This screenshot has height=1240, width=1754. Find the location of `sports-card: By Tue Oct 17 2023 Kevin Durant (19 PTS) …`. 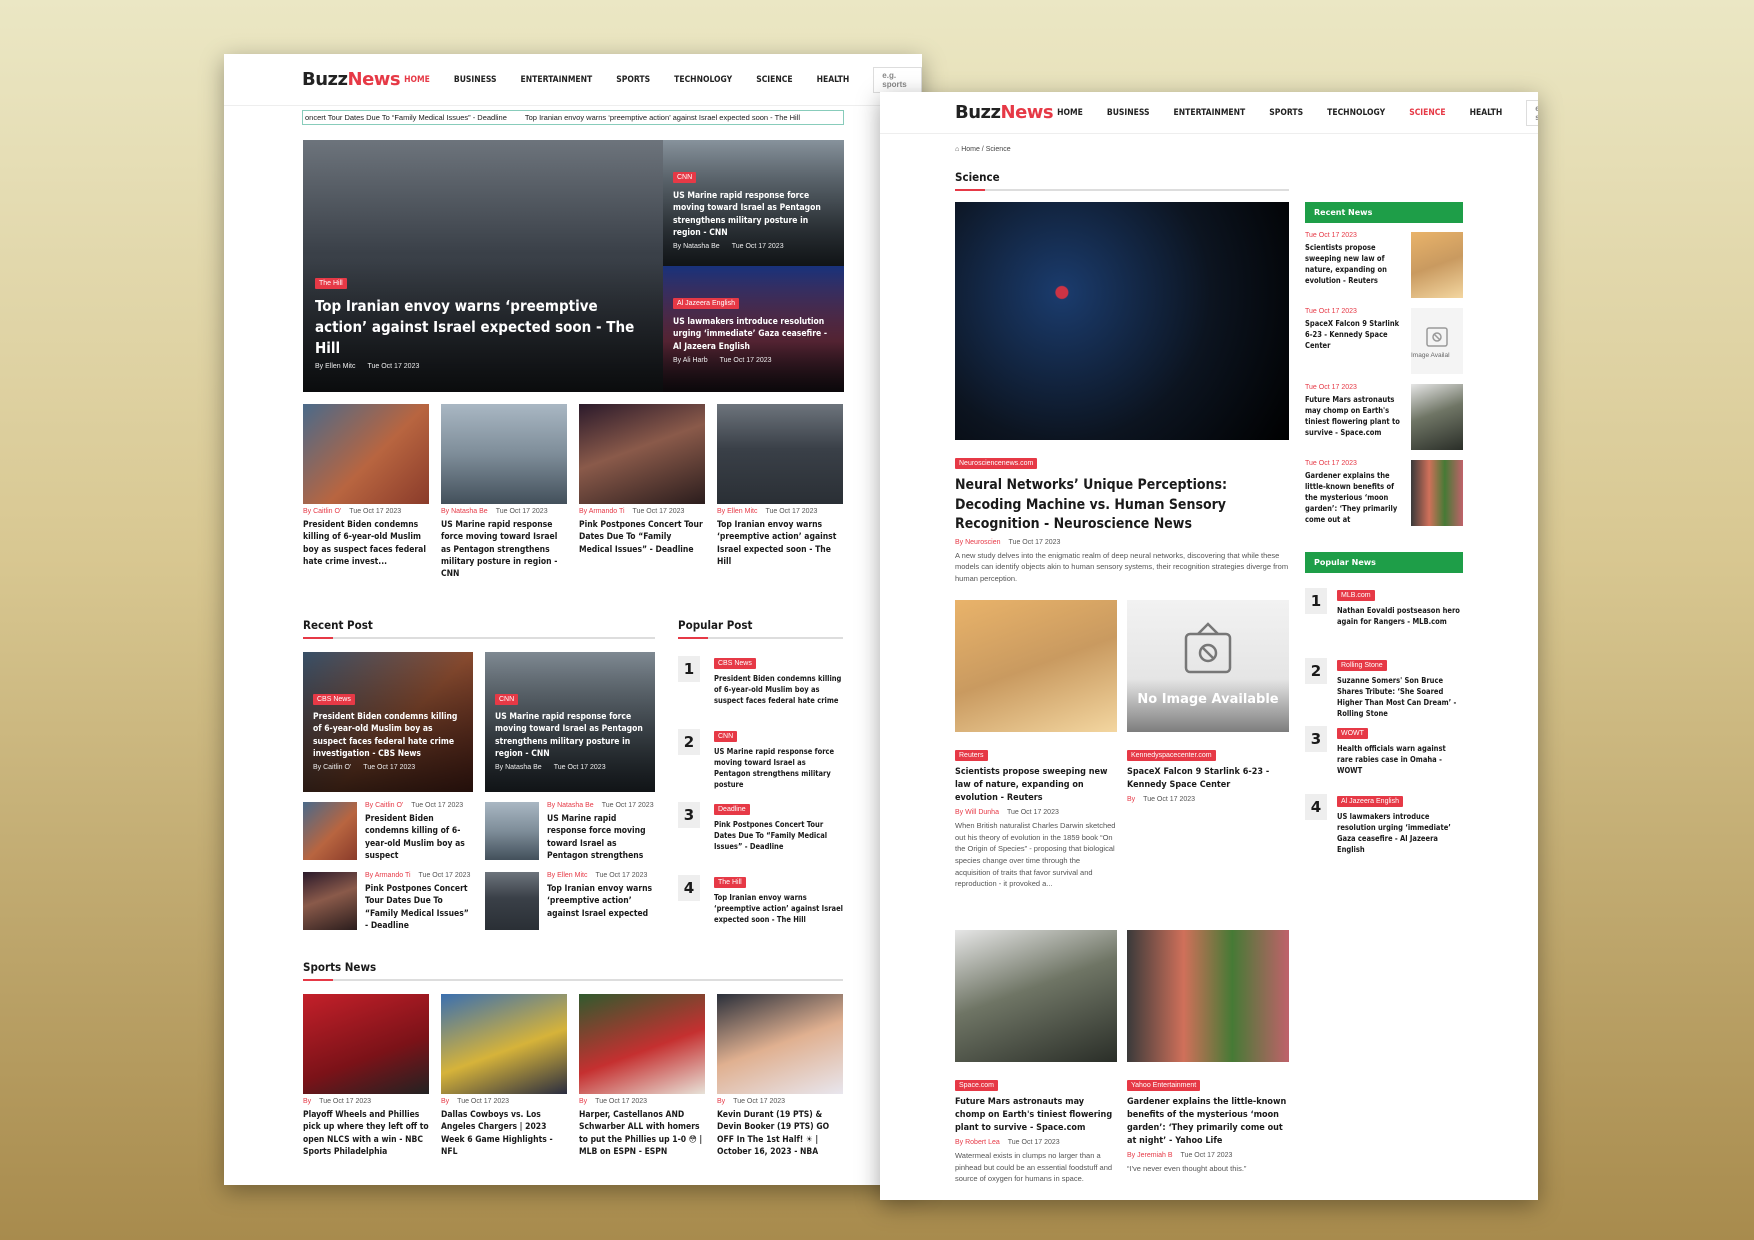

sports-card: By Tue Oct 17 2023 Kevin Durant (19 PTS) … is located at coordinates (780, 1076).